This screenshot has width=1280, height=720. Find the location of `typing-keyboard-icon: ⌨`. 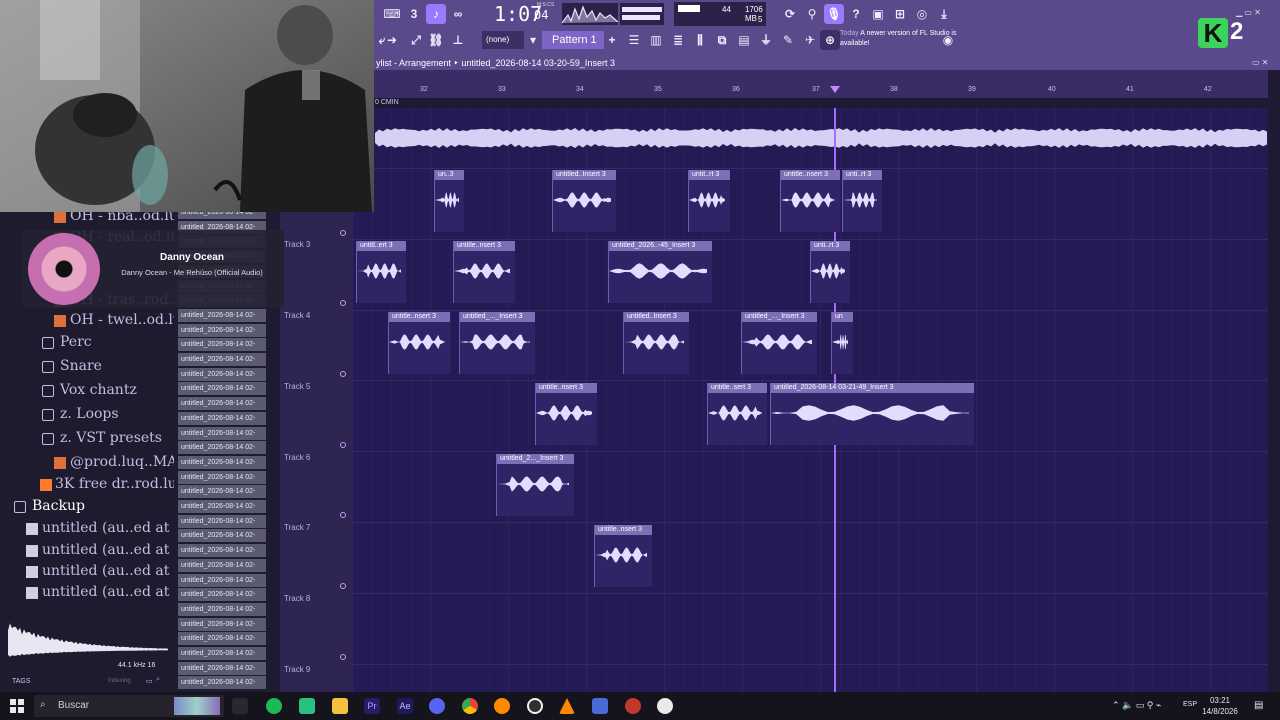

typing-keyboard-icon: ⌨ is located at coordinates (392, 14).